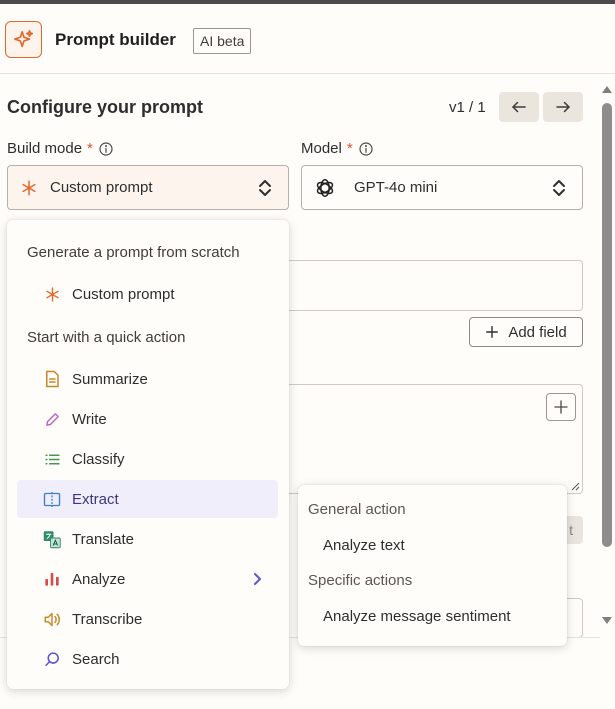  I want to click on resize-handle-icon, so click(575, 486).